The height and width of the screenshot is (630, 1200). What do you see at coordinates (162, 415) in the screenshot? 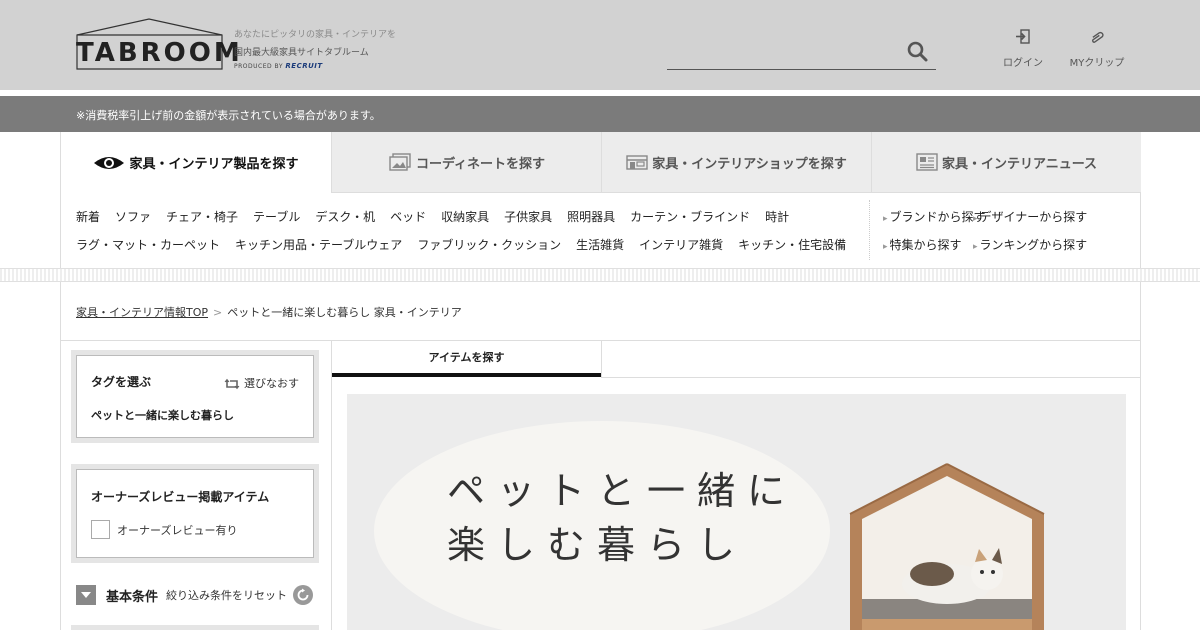
I see `selected-tag: ペットと一緒に楽しむ暮らし` at bounding box center [162, 415].